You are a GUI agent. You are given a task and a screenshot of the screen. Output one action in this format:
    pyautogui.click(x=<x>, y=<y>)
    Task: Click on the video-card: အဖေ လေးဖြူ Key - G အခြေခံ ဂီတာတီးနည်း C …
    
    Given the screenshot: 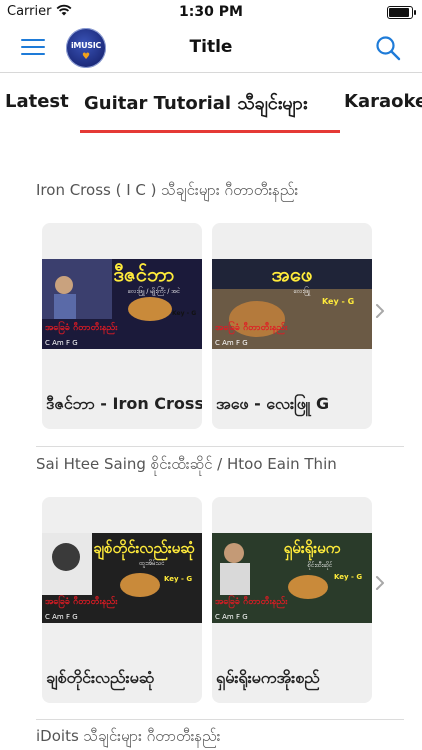 What is the action you would take?
    pyautogui.click(x=292, y=326)
    